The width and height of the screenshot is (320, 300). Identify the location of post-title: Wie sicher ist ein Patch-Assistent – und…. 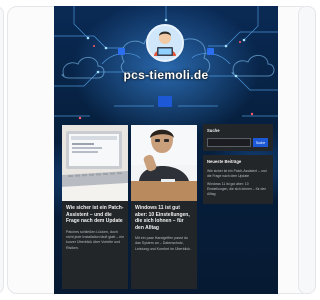
(95, 213).